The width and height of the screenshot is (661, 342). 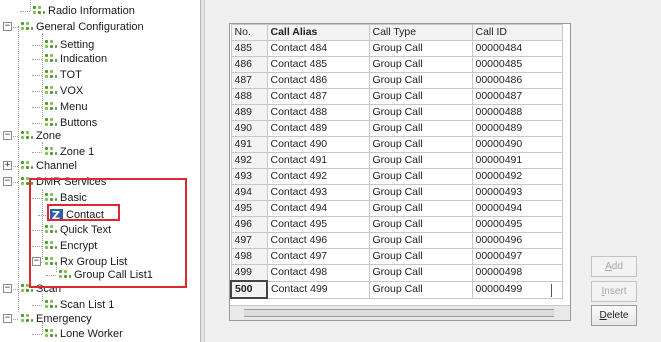 I want to click on row-number-cell: 491, so click(x=249, y=144).